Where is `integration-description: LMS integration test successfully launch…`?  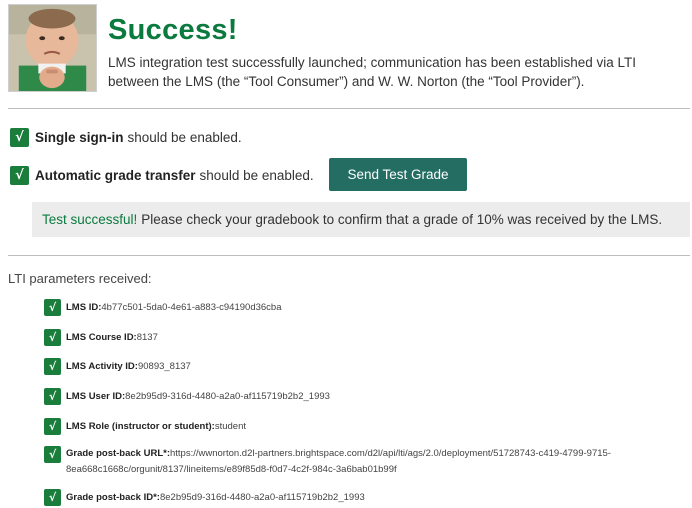
integration-description: LMS integration test successfully launch… is located at coordinates (372, 72).